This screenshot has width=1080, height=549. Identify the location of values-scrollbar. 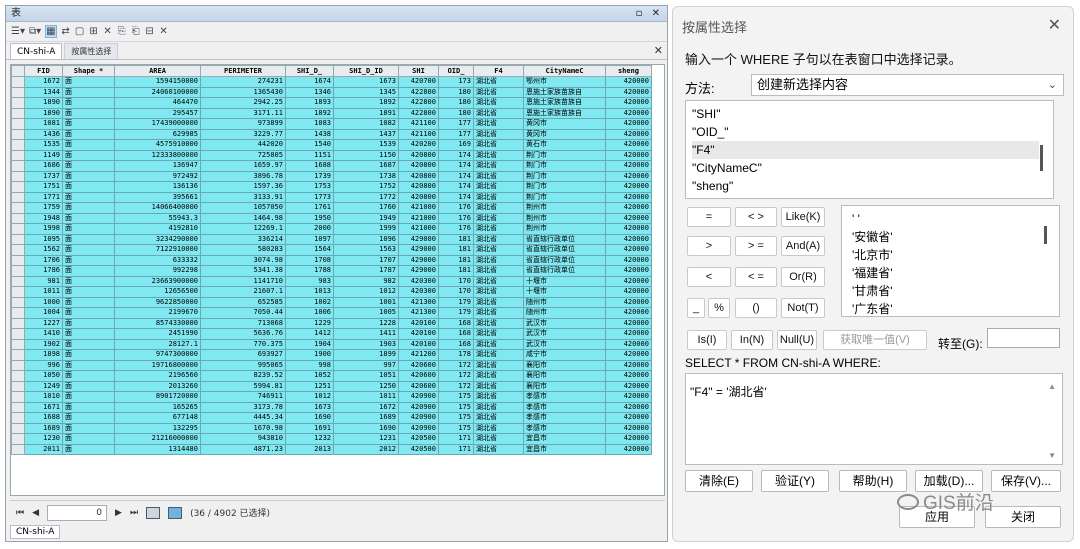
(1045, 235).